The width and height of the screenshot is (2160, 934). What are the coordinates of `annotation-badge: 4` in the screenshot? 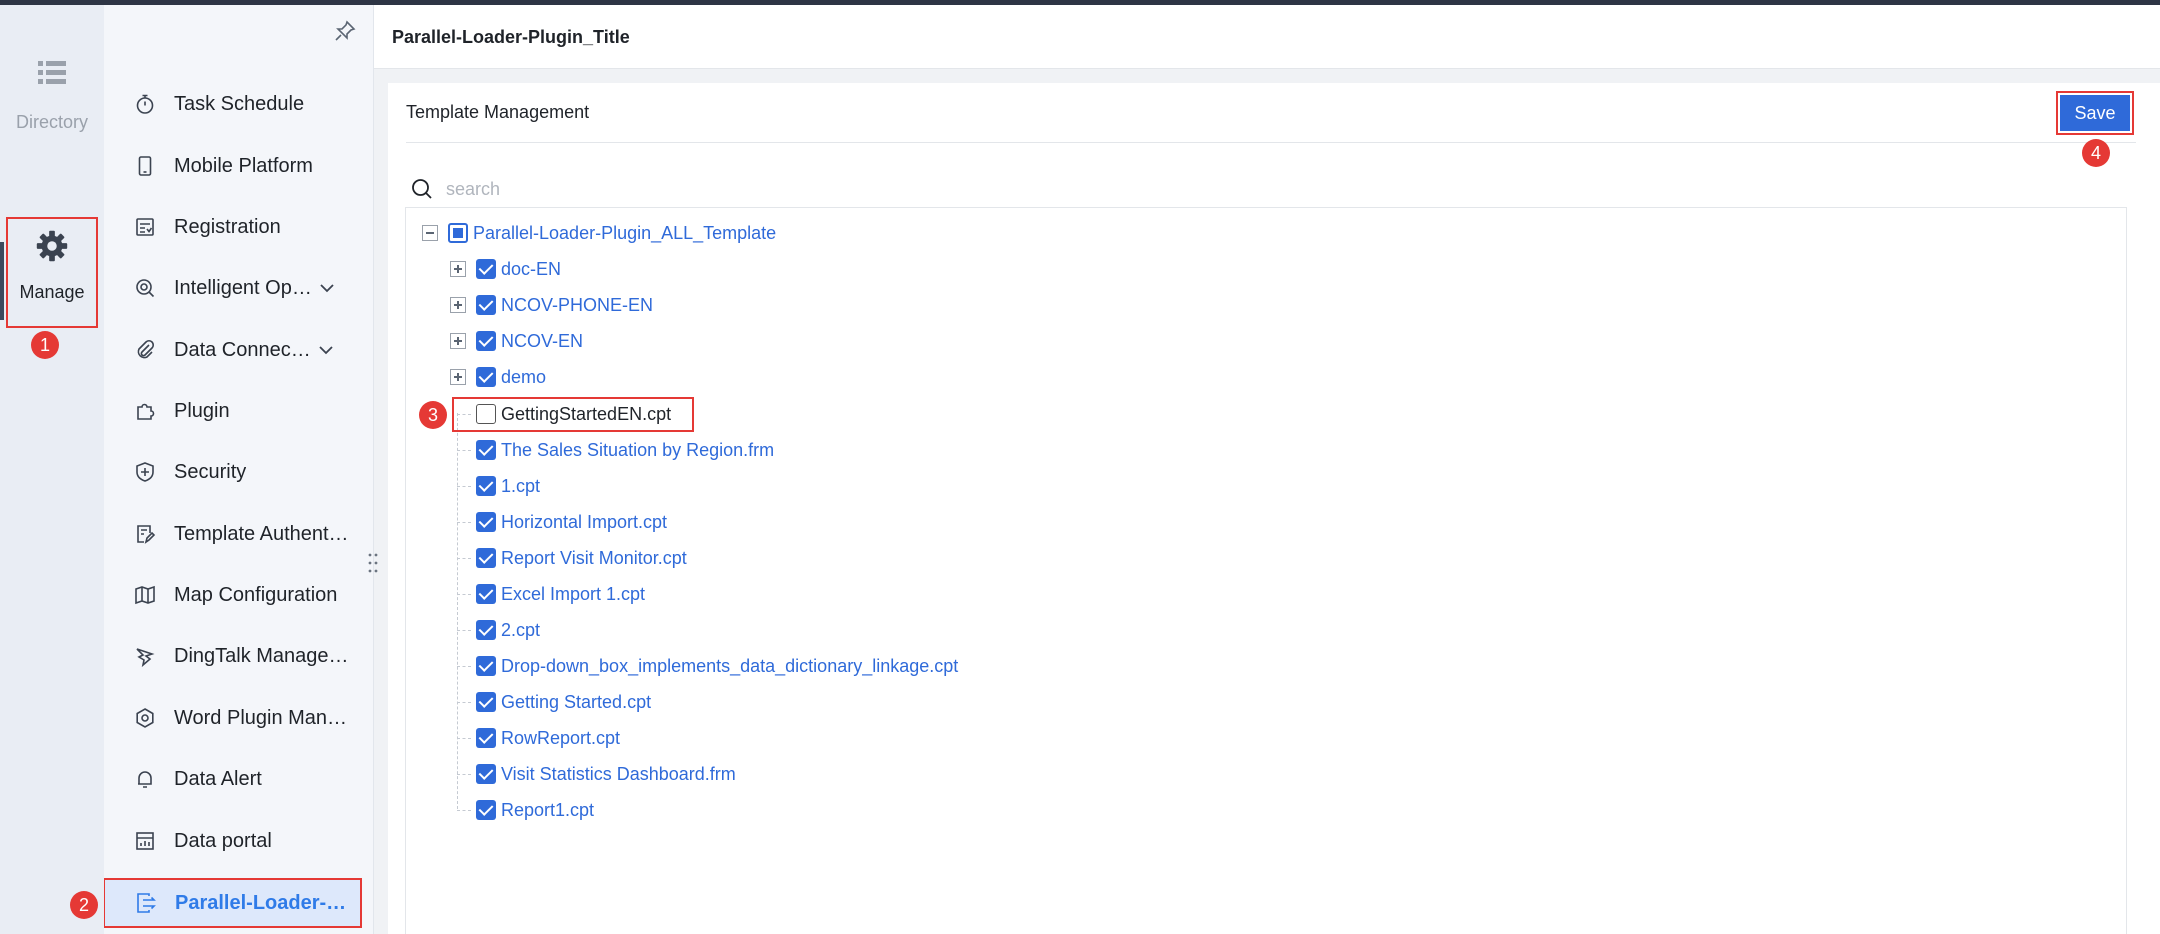 It's located at (2096, 153).